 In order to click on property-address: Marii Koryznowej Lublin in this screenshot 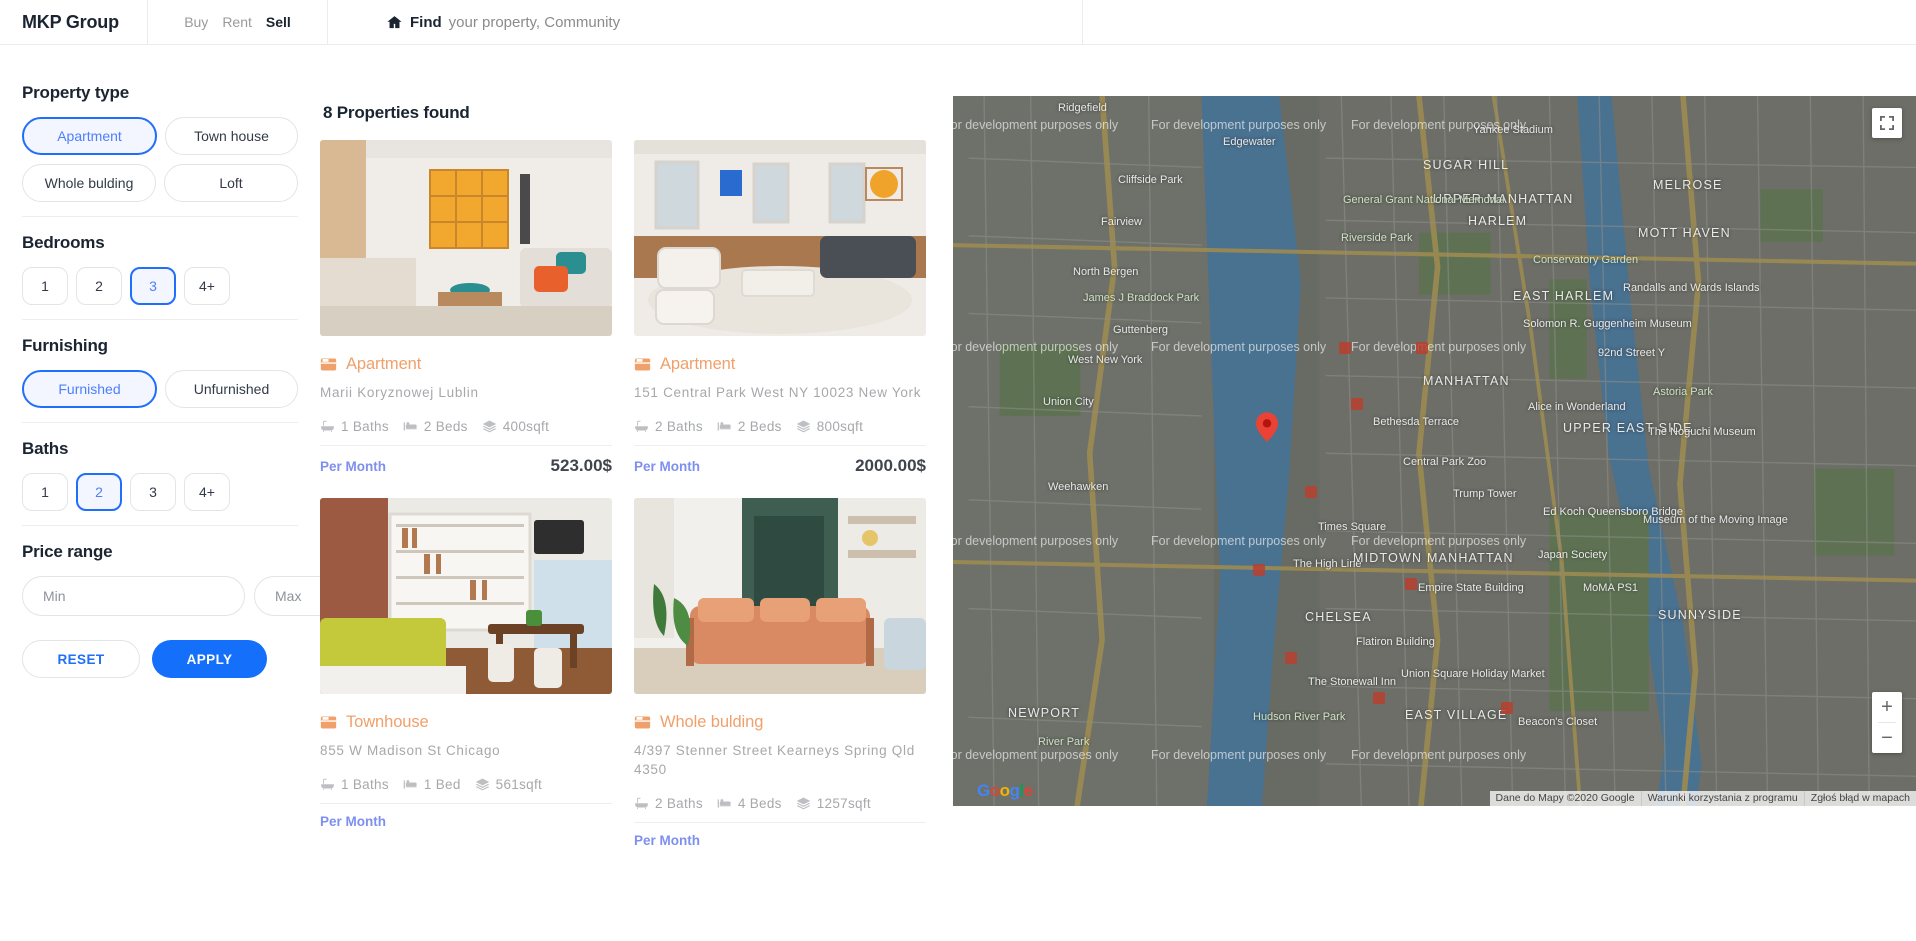, I will do `click(399, 392)`.